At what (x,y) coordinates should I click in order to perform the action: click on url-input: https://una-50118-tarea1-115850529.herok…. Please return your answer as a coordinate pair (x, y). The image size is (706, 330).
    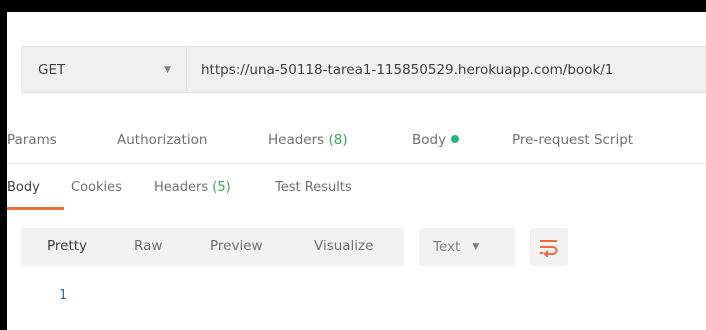
    Looking at the image, I should click on (446, 69).